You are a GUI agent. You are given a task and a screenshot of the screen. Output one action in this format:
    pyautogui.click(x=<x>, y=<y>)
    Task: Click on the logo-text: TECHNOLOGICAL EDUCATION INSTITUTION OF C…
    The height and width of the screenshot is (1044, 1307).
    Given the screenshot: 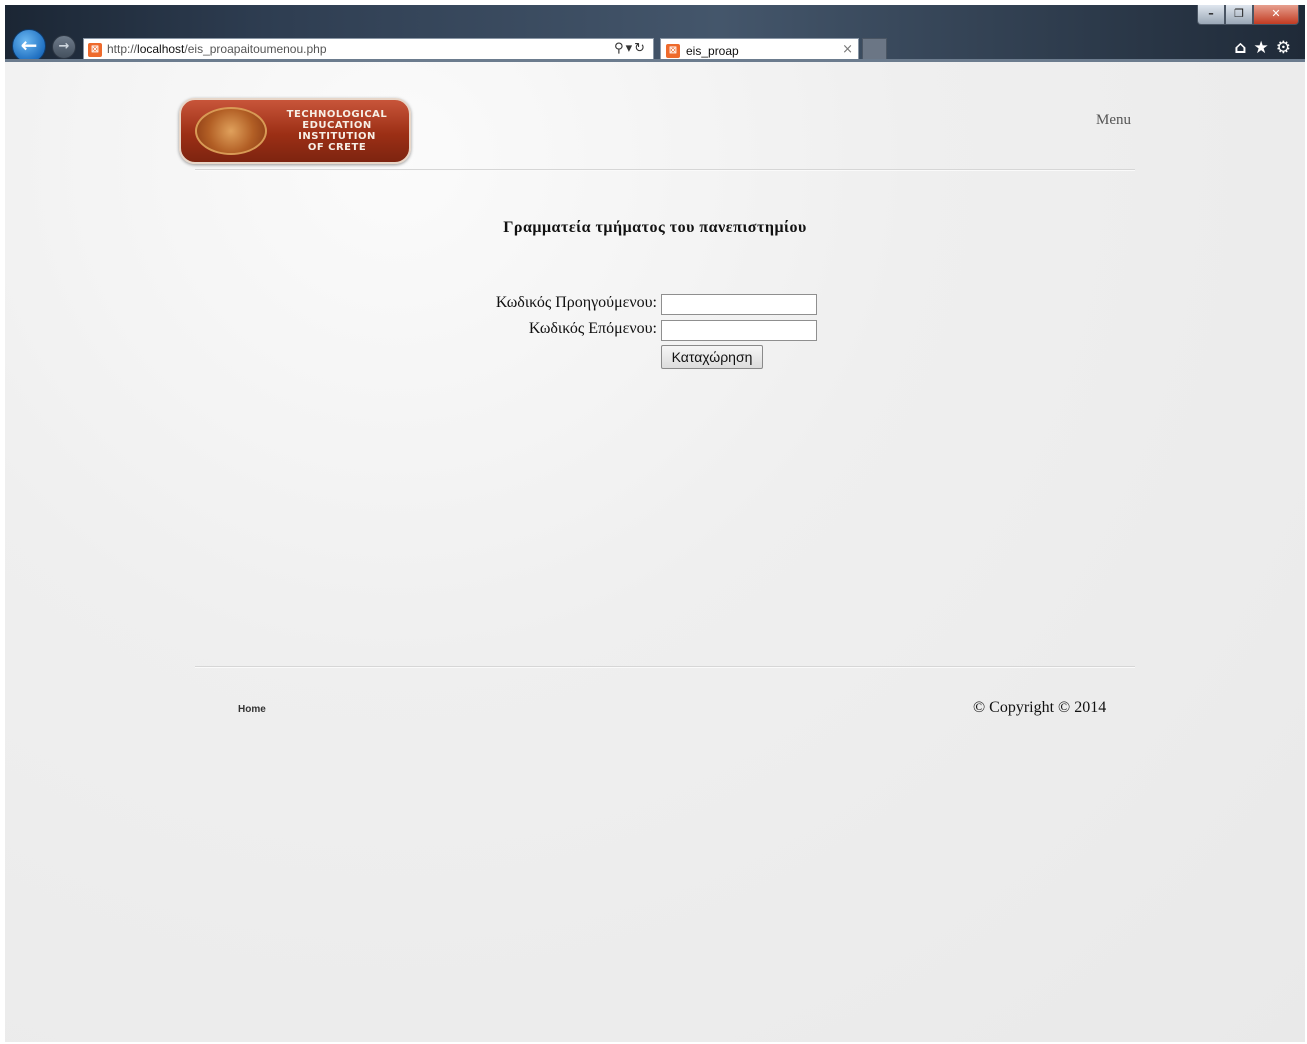 What is the action you would take?
    pyautogui.click(x=337, y=131)
    